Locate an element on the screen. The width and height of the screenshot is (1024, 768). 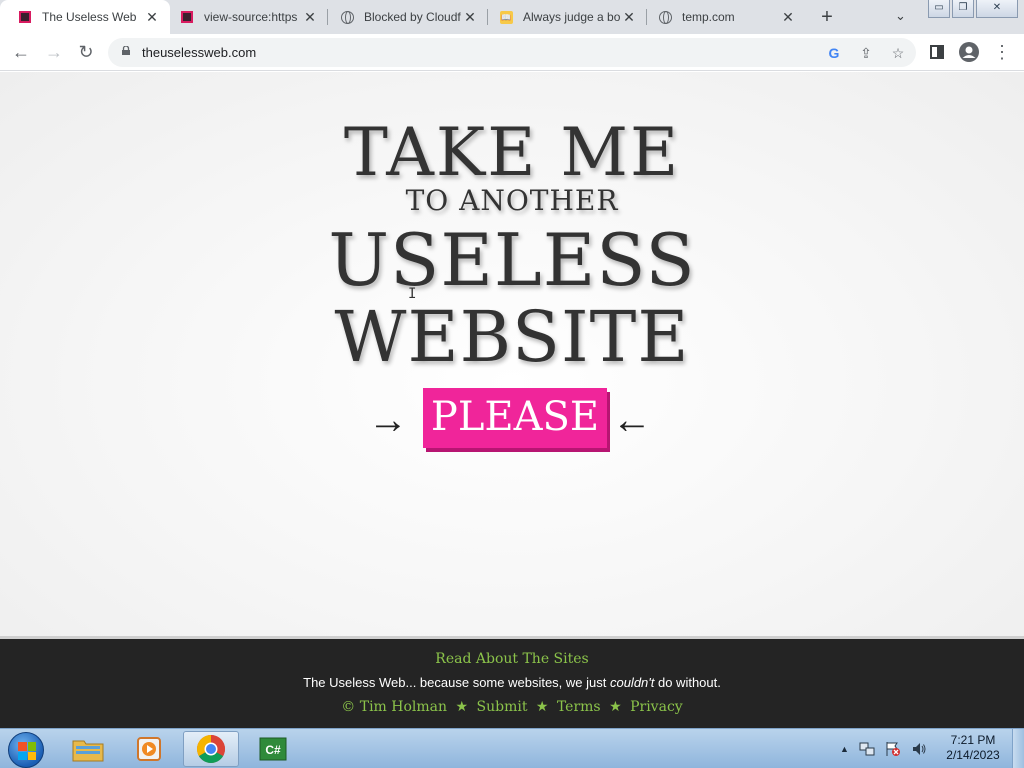
browser-toolbar: ← → ↻ theuselessweb.com G ⇪ ☆ ⋮ is located at coordinates (512, 52).